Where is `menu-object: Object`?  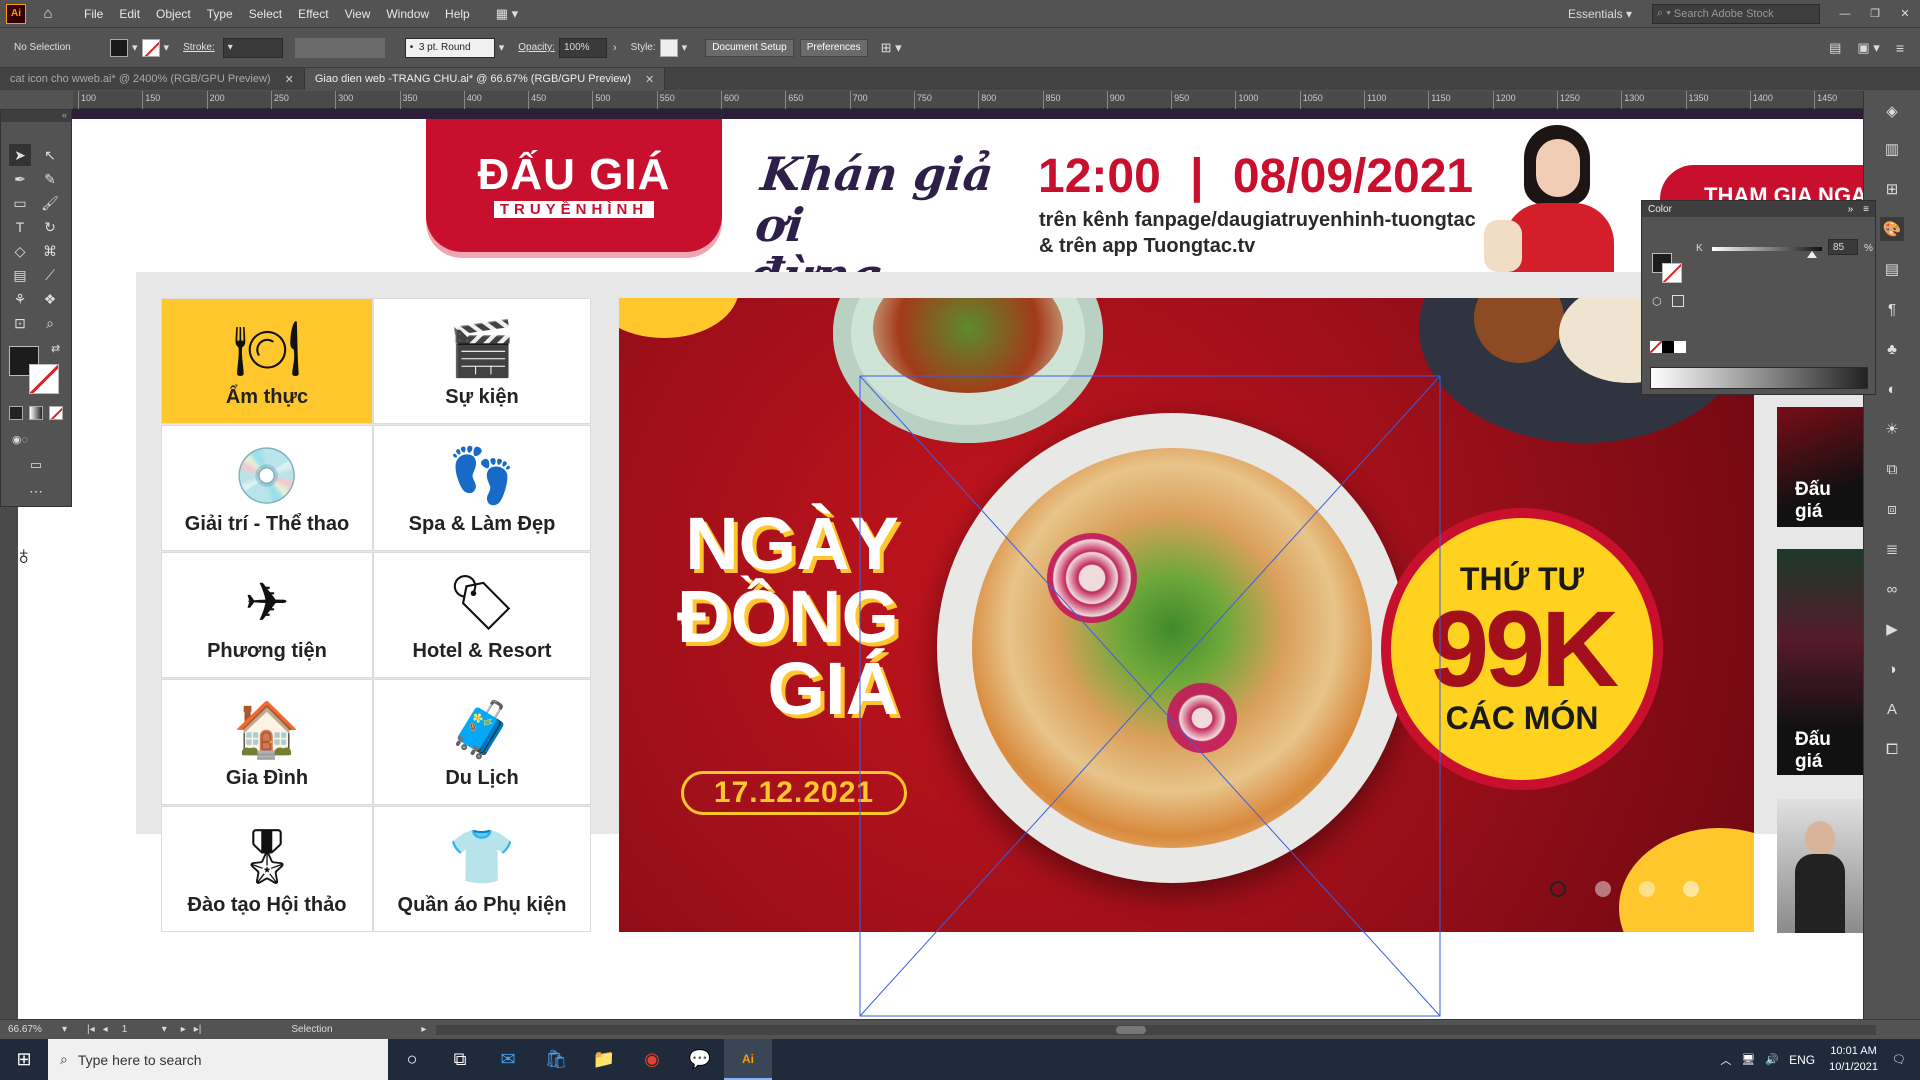 menu-object: Object is located at coordinates (173, 14).